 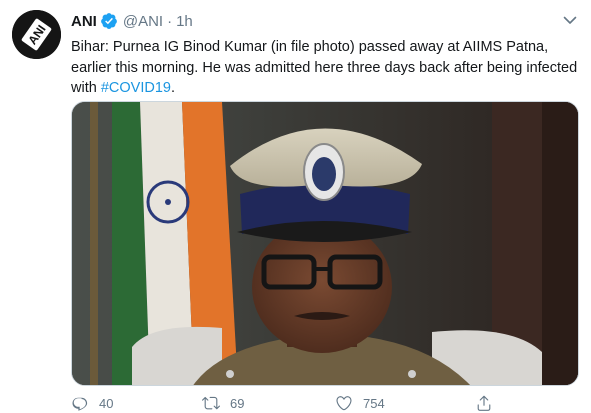 I want to click on tweet-header: ANI @ANI · 1h, so click(x=132, y=21).